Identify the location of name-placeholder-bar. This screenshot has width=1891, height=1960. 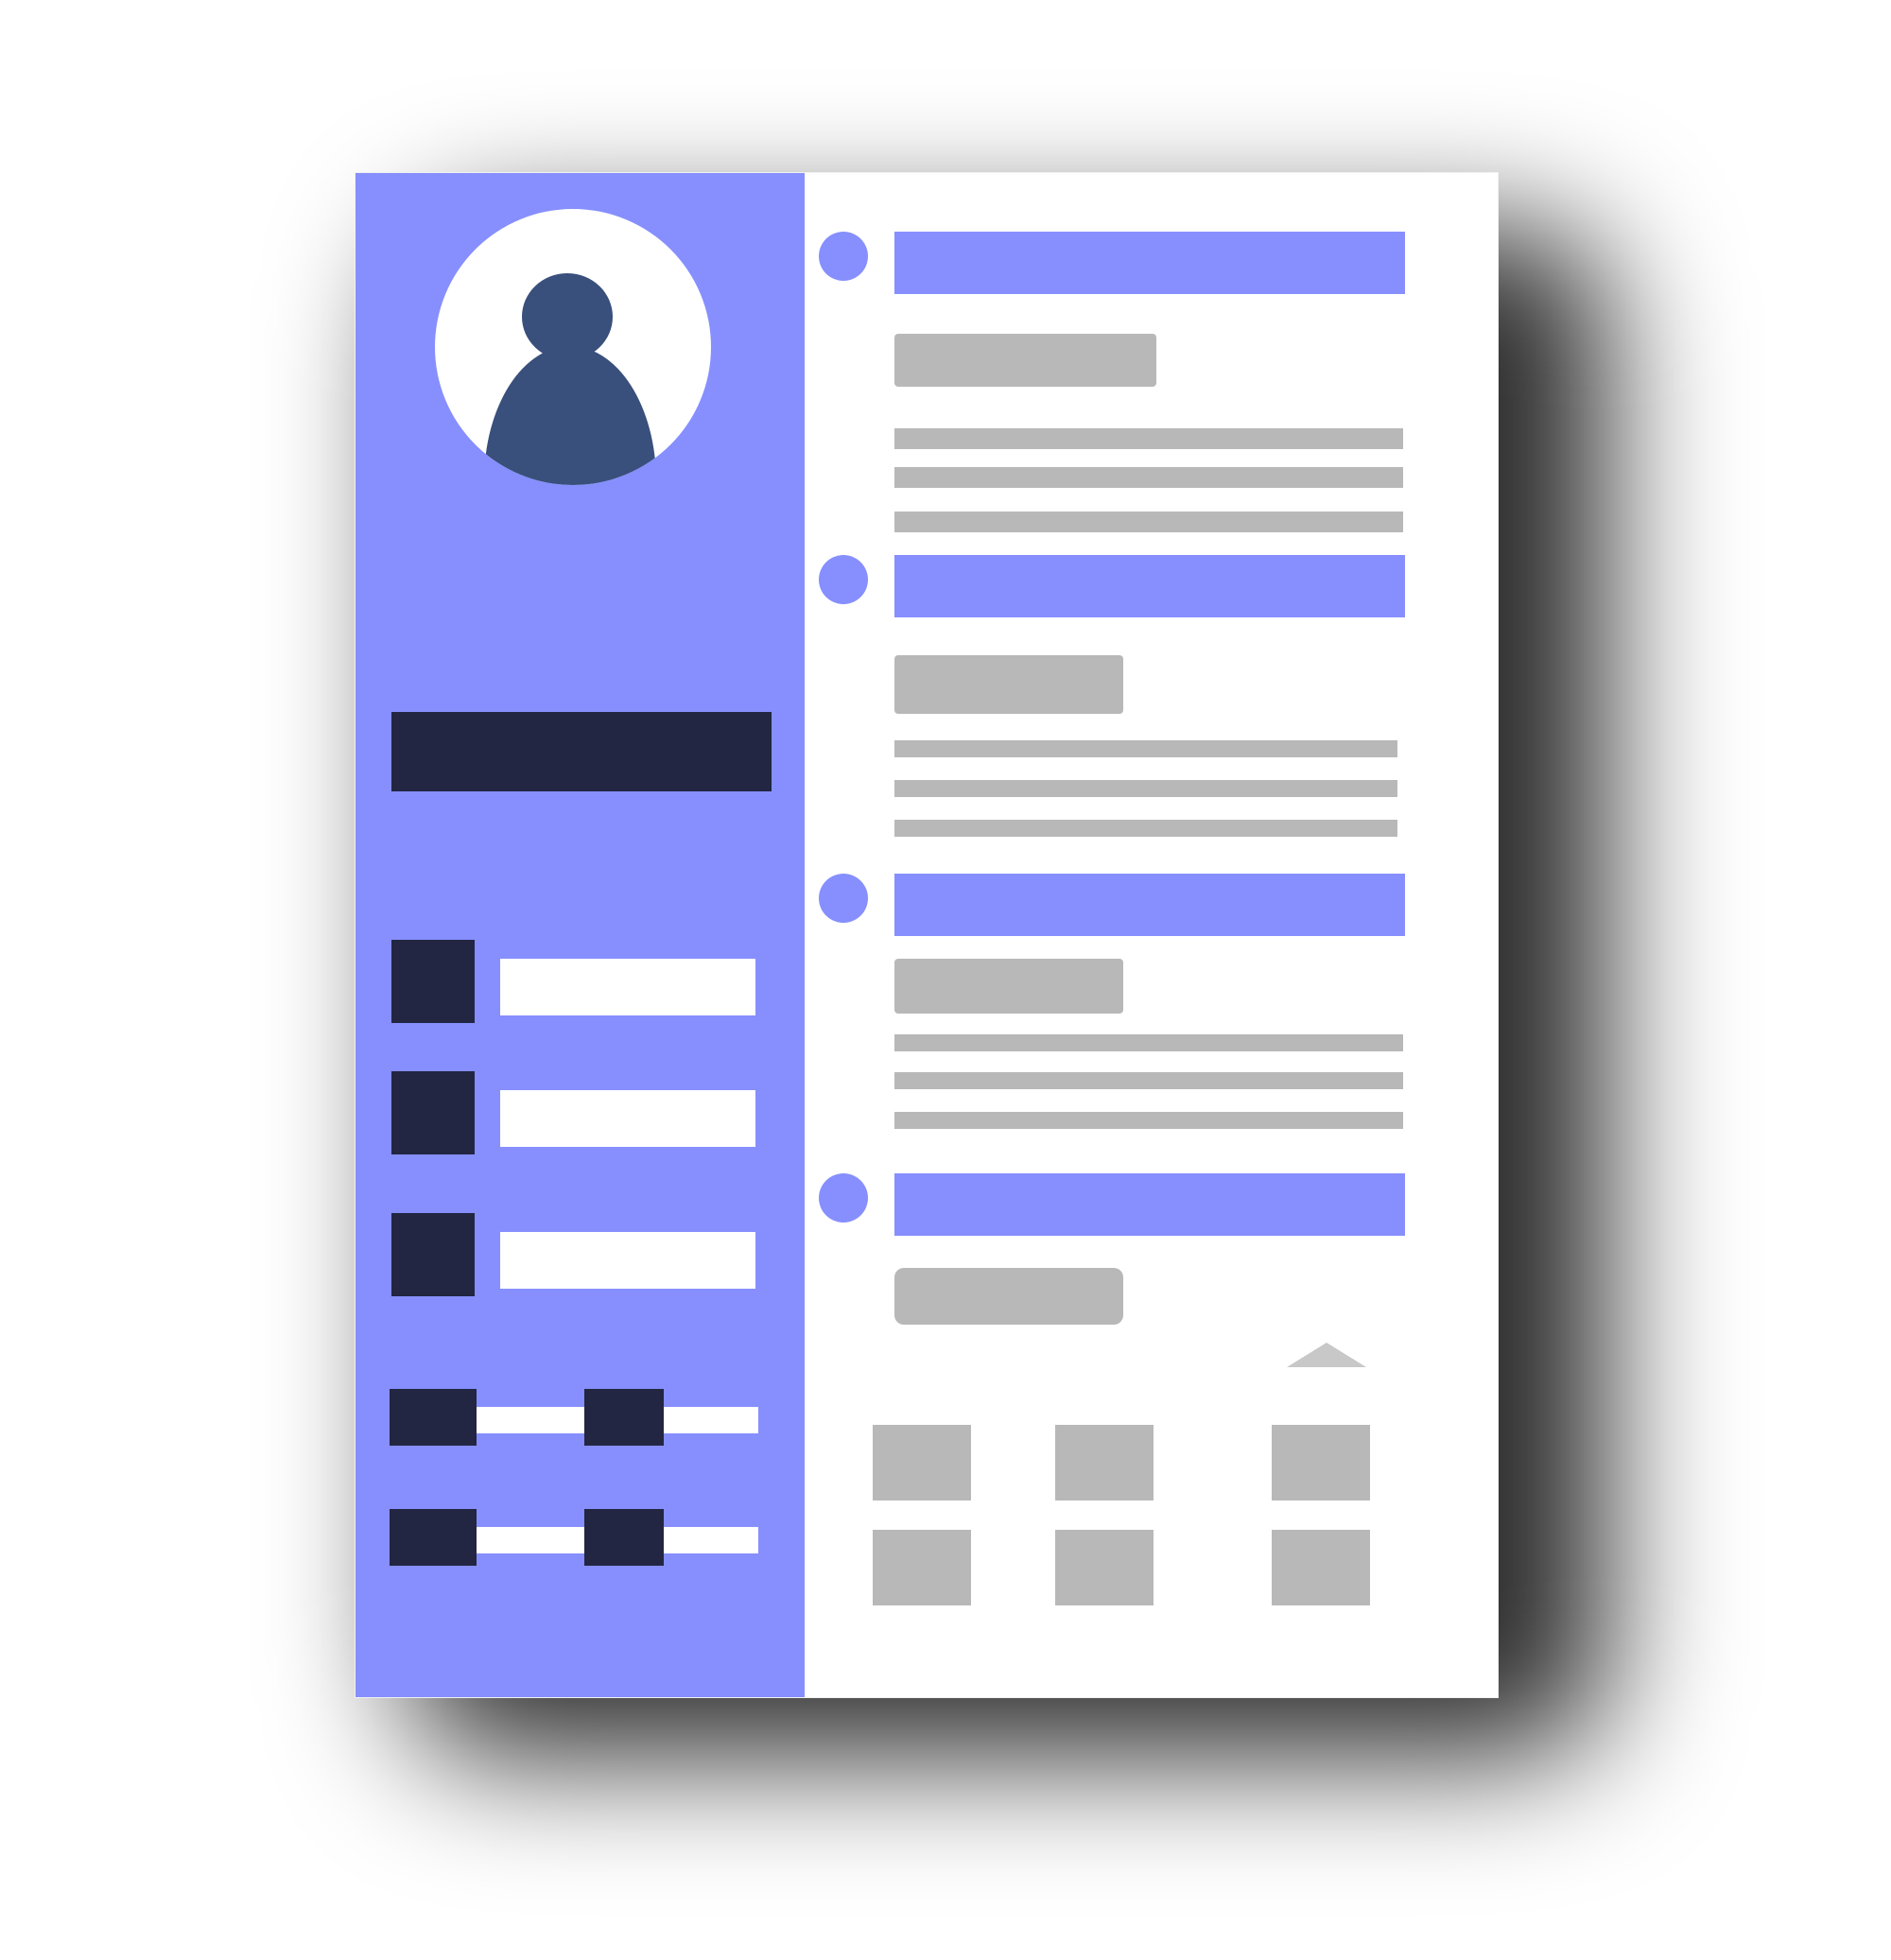
(581, 752).